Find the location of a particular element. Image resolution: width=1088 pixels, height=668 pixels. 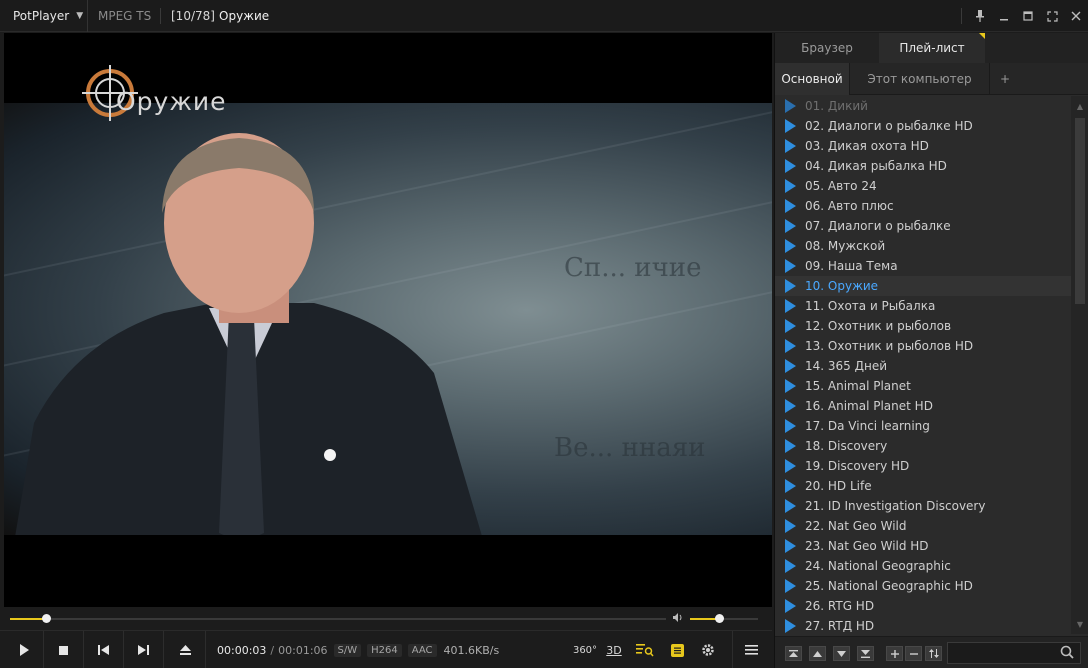

playlist-item-label: 09. Наша Тема is located at coordinates (851, 266).